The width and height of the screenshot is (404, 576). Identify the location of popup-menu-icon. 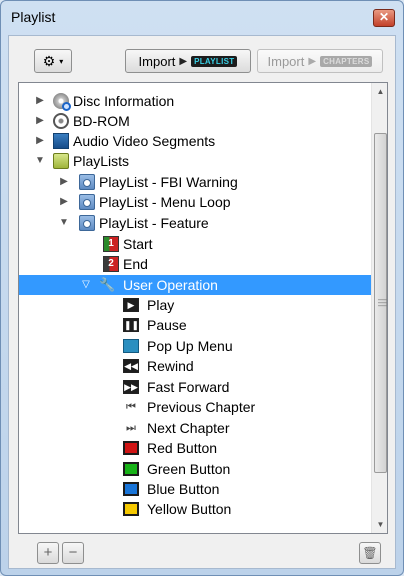
(131, 346).